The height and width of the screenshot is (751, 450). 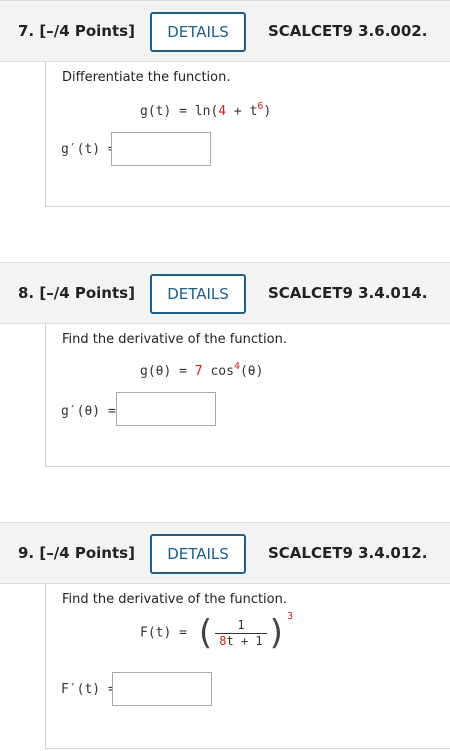 I want to click on function-expression: g(θ) = 7 cos4(θ), so click(x=202, y=370).